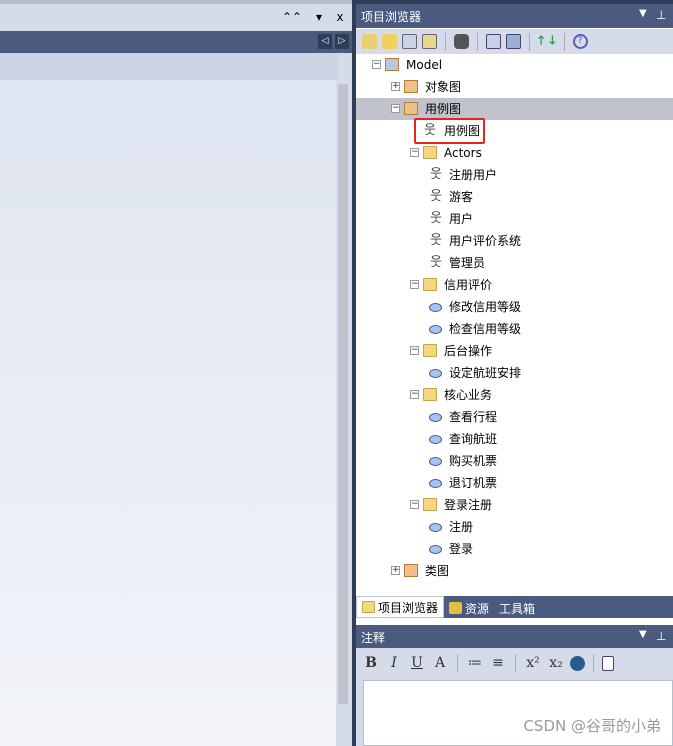  I want to click on tree-item: 웃 用户评价系统, so click(514, 241).